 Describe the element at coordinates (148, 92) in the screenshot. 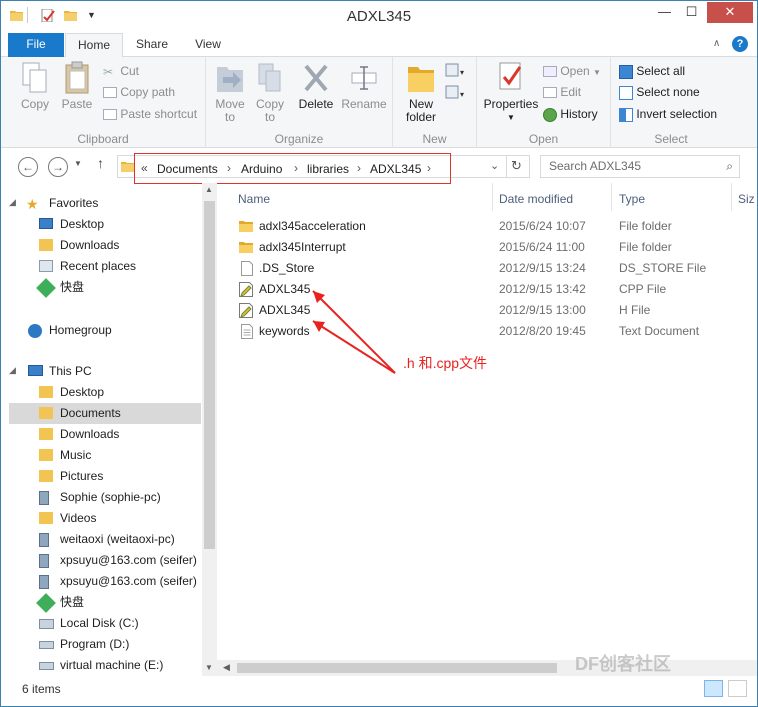

I see `copy-path-label: Copy path` at that location.